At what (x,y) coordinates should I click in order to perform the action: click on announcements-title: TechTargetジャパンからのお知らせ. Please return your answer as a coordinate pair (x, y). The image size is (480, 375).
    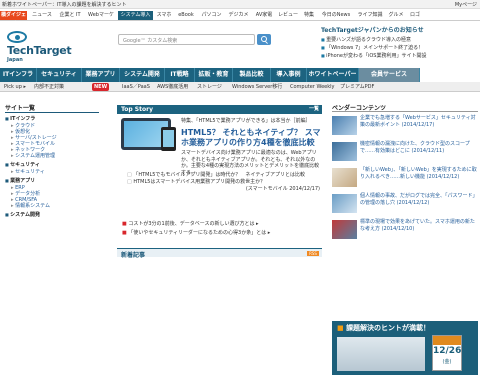
    Looking at the image, I should click on (372, 30).